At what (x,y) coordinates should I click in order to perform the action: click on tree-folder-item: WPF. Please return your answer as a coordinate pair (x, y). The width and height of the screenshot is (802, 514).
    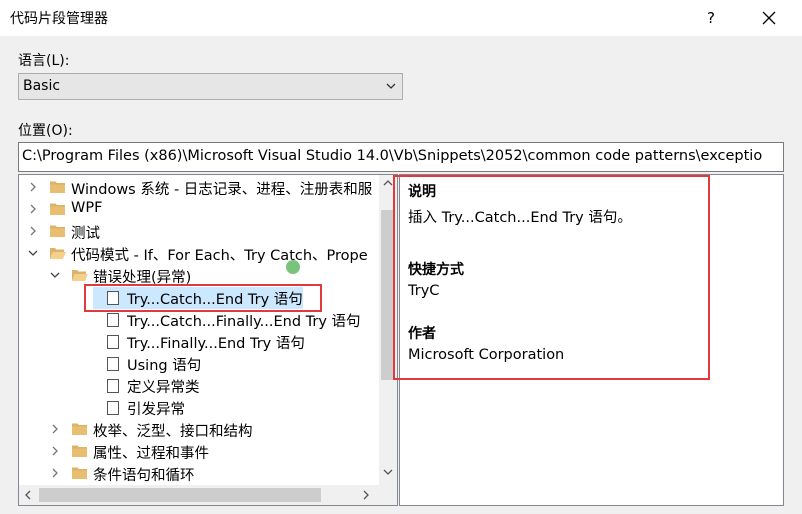
    Looking at the image, I should click on (199, 210).